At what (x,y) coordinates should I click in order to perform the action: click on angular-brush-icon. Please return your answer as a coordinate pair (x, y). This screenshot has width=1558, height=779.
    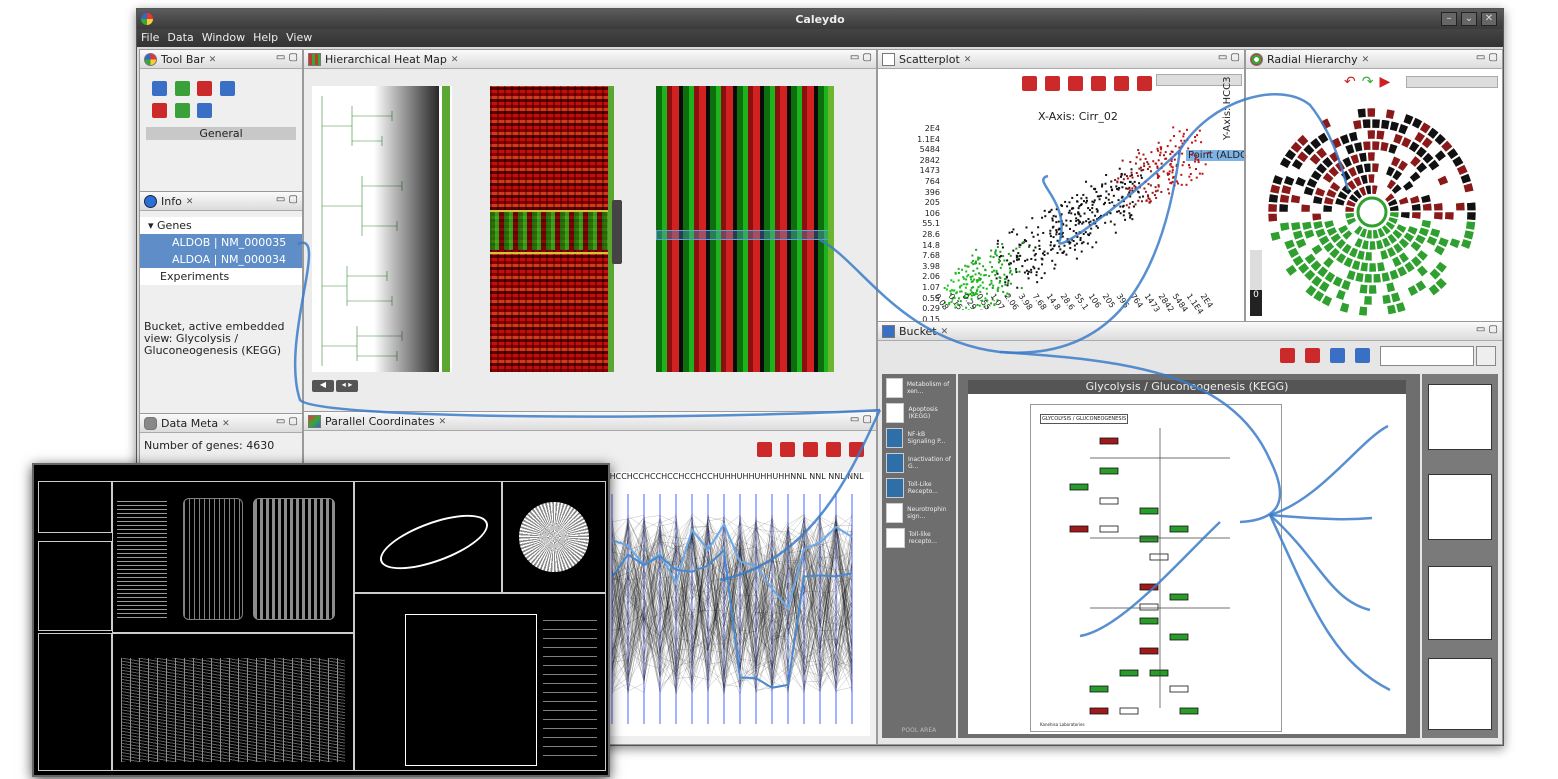
    Looking at the image, I should click on (764, 449).